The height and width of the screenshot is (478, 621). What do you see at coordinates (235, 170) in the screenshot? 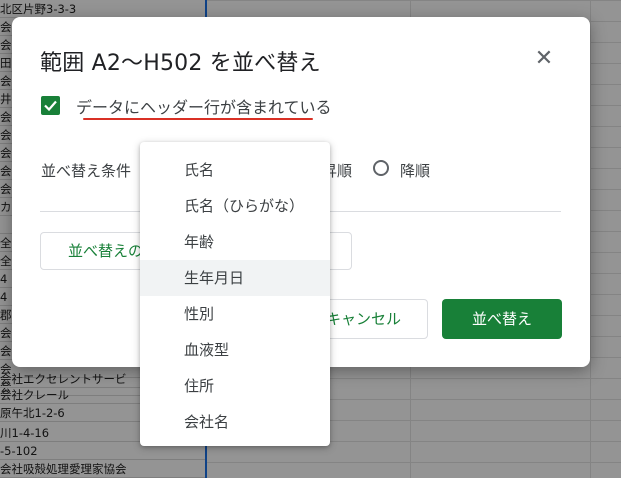
I see `menu-item-name: 氏名` at bounding box center [235, 170].